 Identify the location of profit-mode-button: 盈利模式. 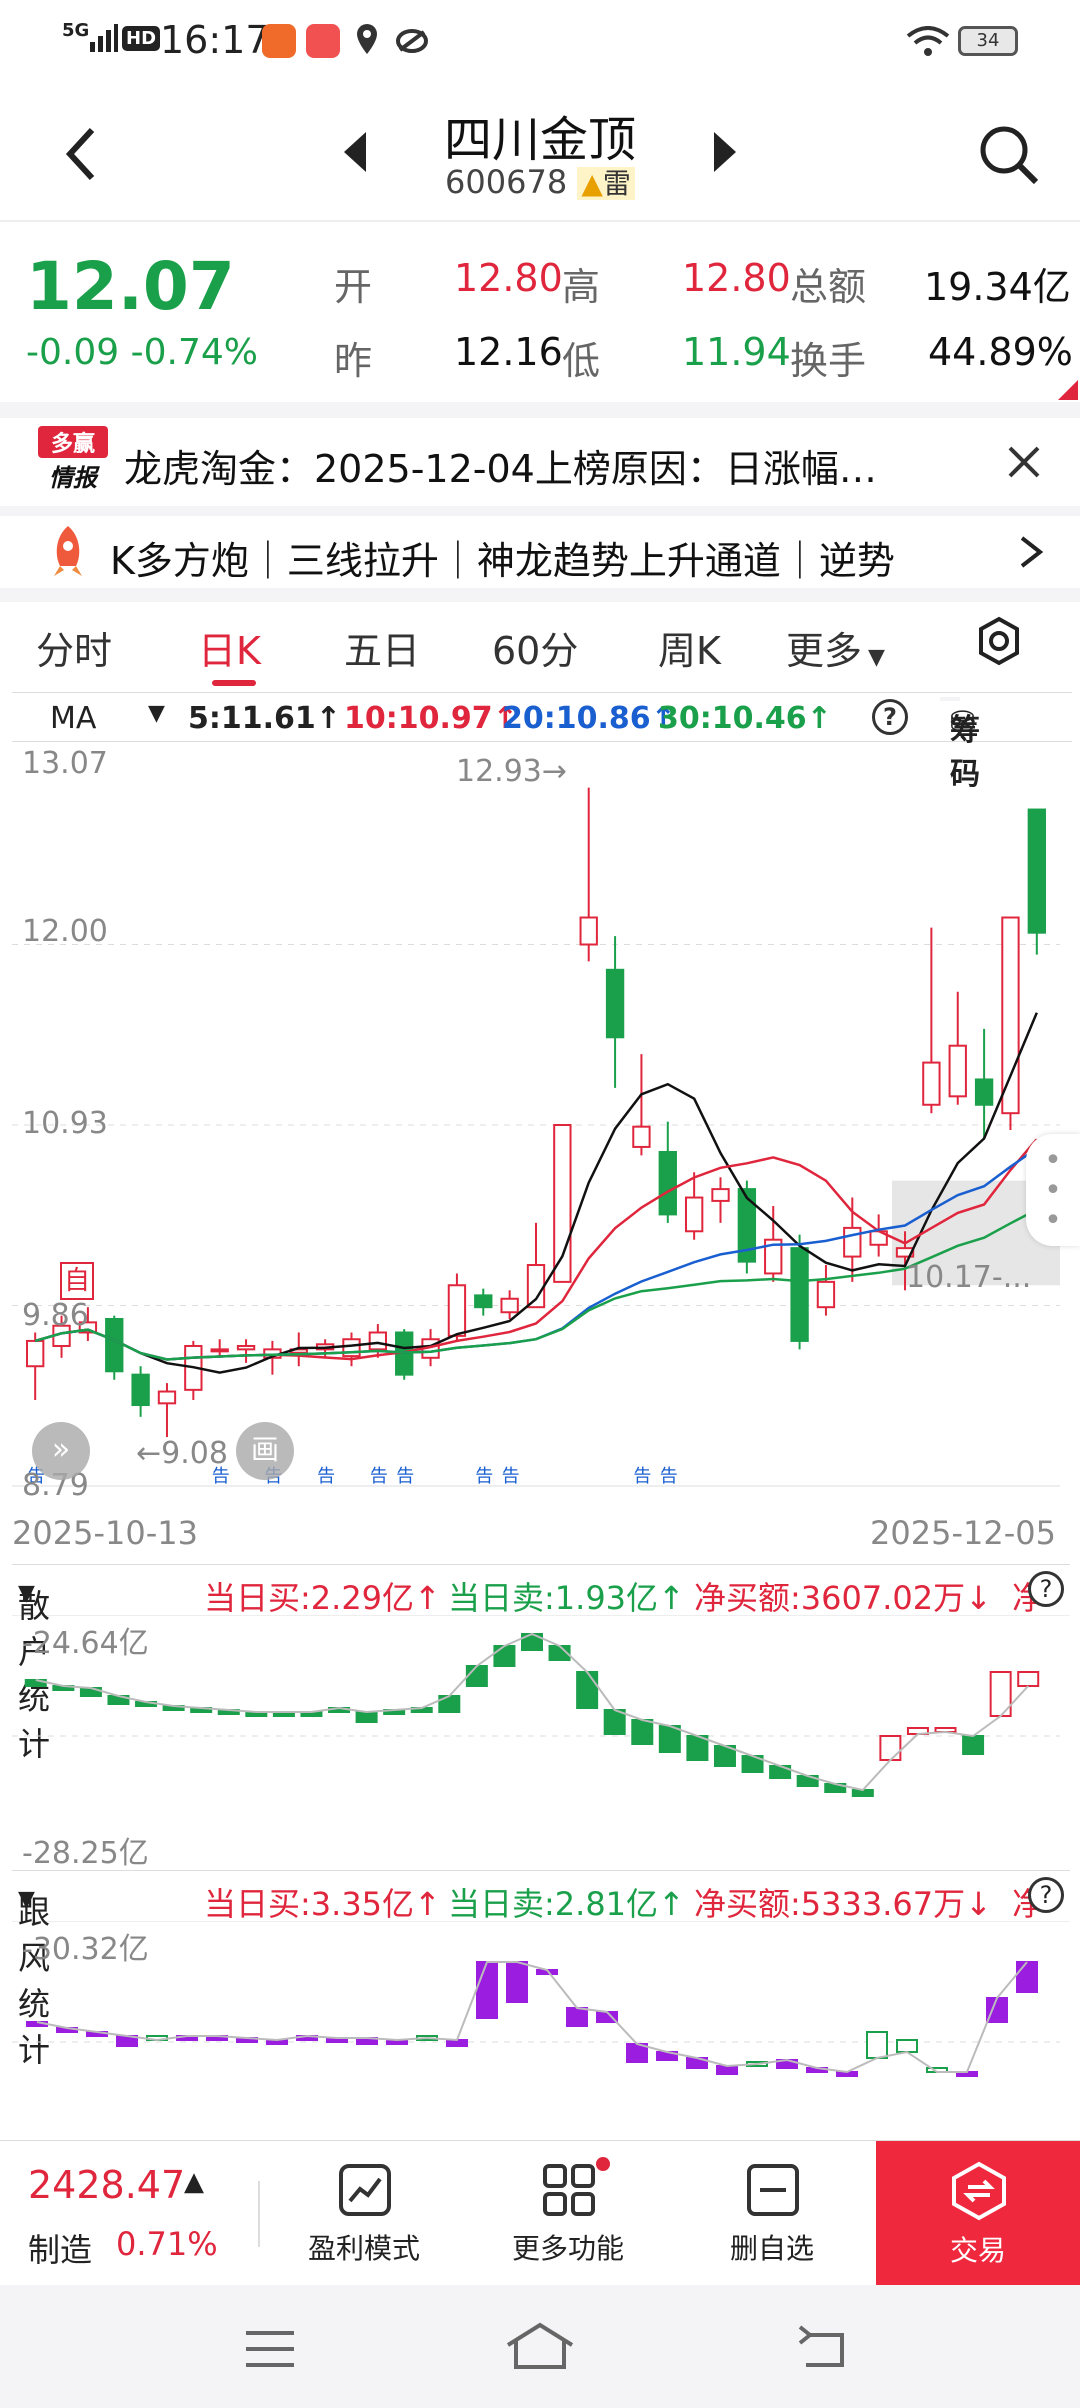
(364, 2213).